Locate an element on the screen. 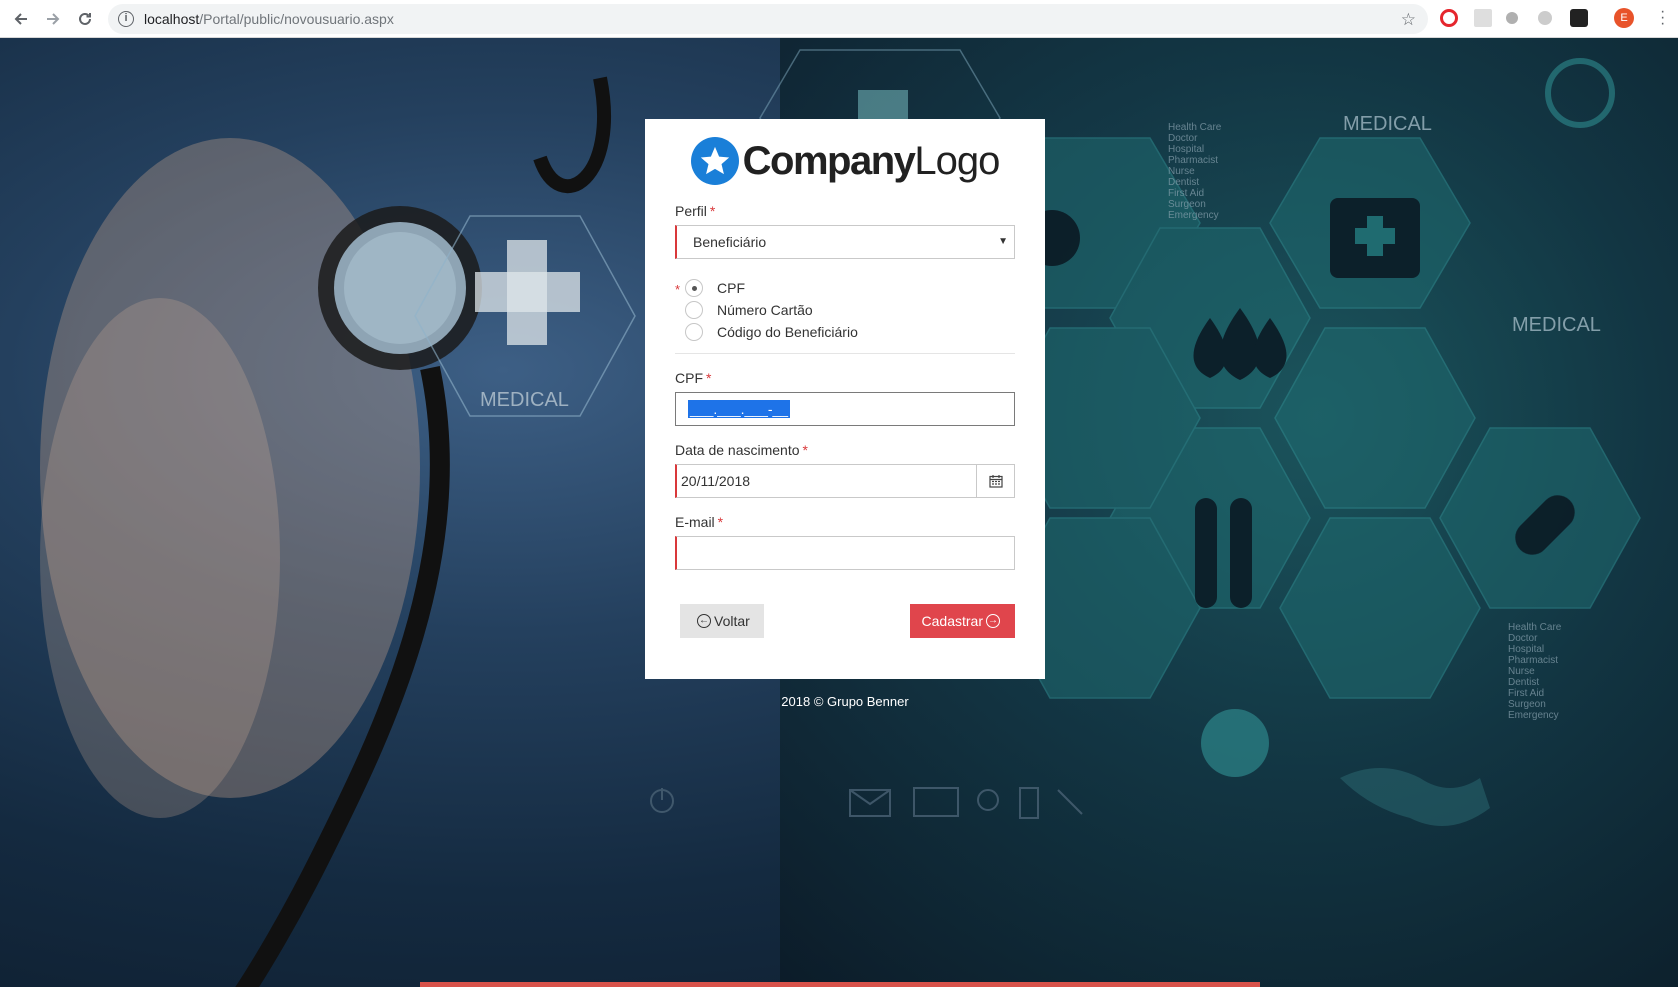 This screenshot has height=987, width=1678. cpf-input: ___.___.___-__ is located at coordinates (845, 409).